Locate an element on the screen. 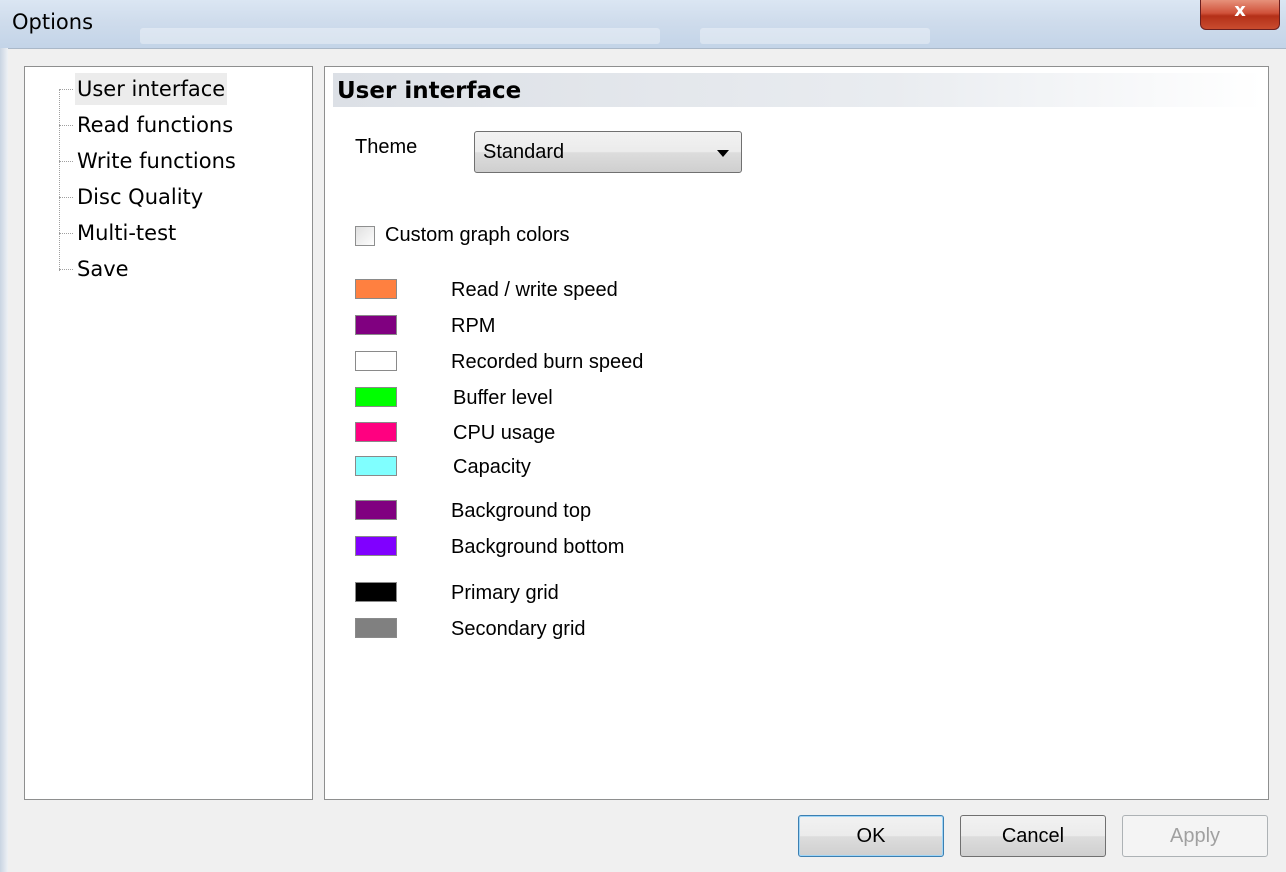  close-button: x is located at coordinates (1240, 15).